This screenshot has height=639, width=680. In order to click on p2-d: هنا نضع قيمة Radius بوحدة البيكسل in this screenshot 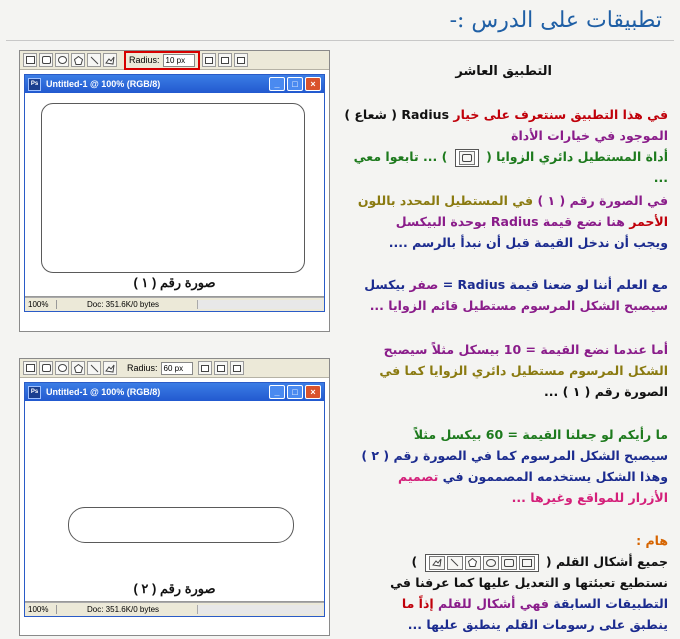, I will do `click(510, 221)`.